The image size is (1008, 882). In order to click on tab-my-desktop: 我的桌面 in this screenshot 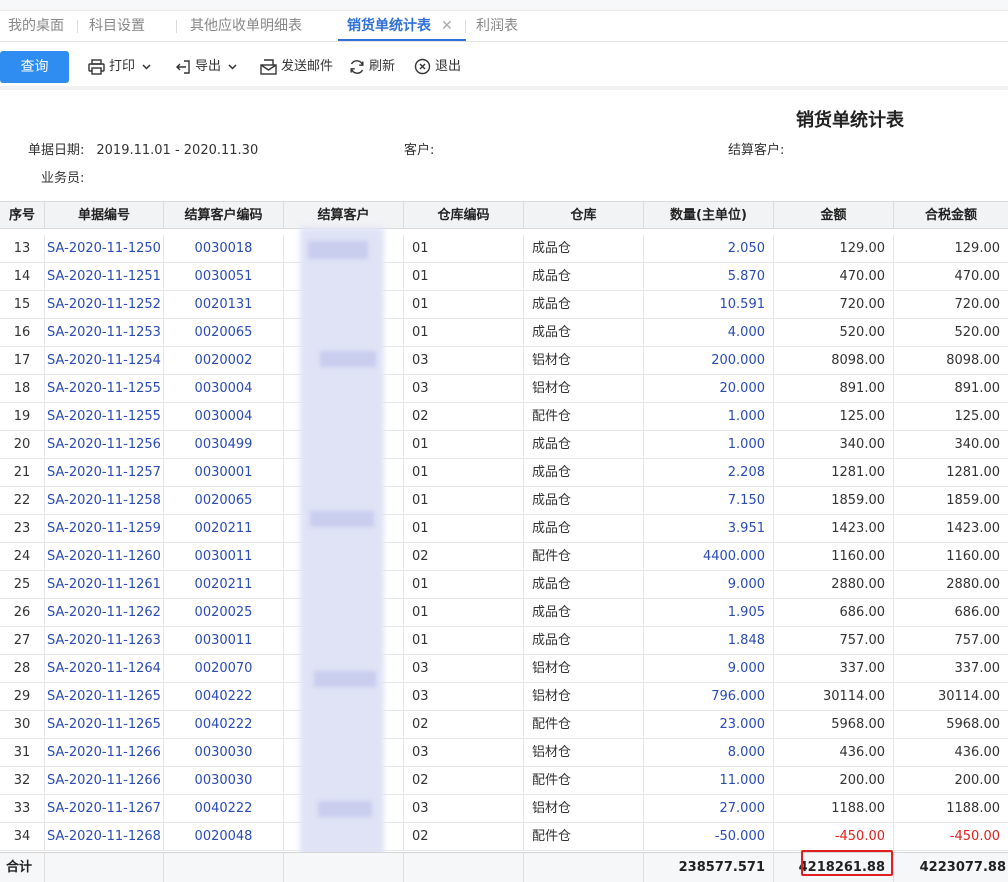, I will do `click(36, 26)`.